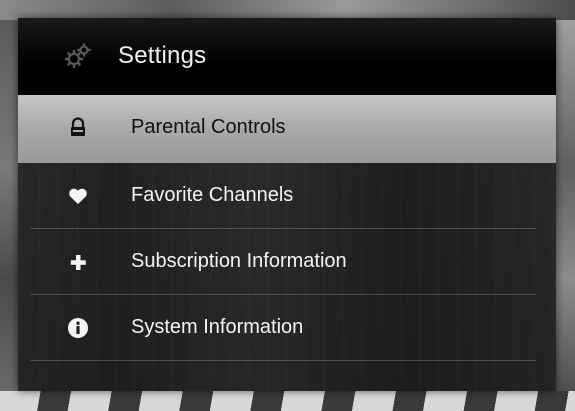 The height and width of the screenshot is (411, 575). What do you see at coordinates (78, 262) in the screenshot?
I see `plus-icon` at bounding box center [78, 262].